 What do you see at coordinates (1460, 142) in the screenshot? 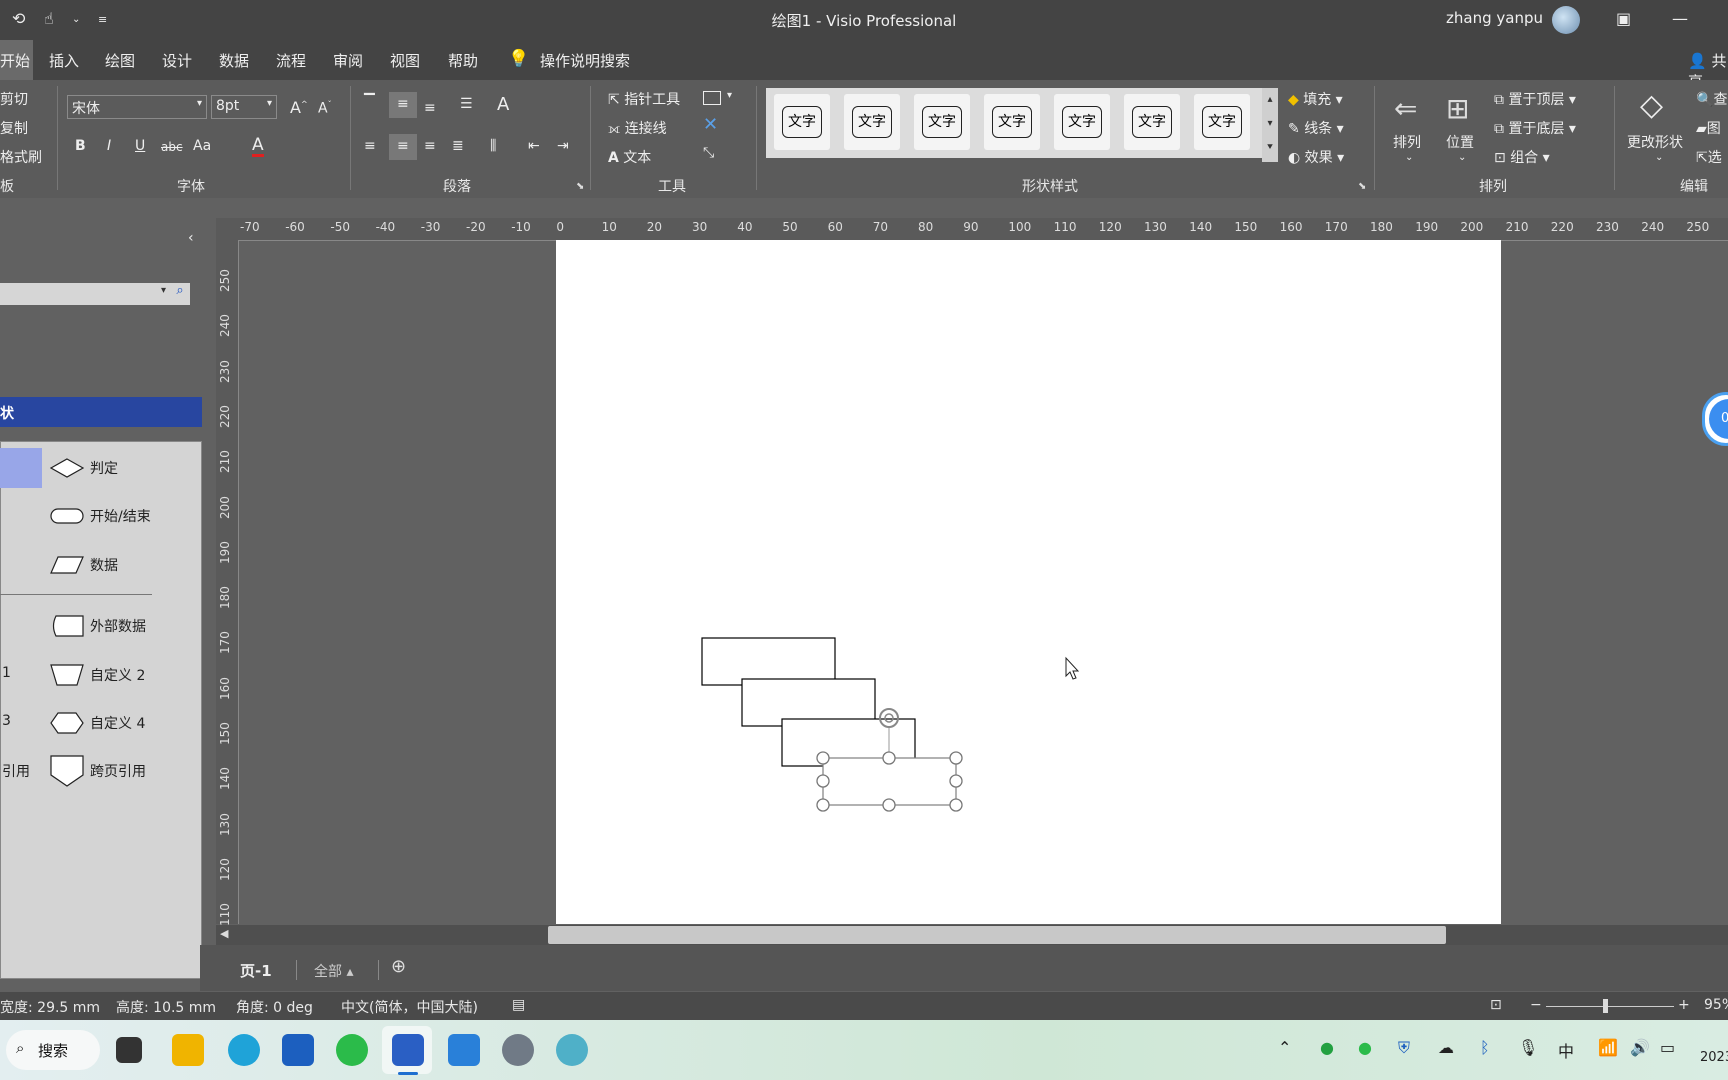
I see `position-button: 位置` at bounding box center [1460, 142].